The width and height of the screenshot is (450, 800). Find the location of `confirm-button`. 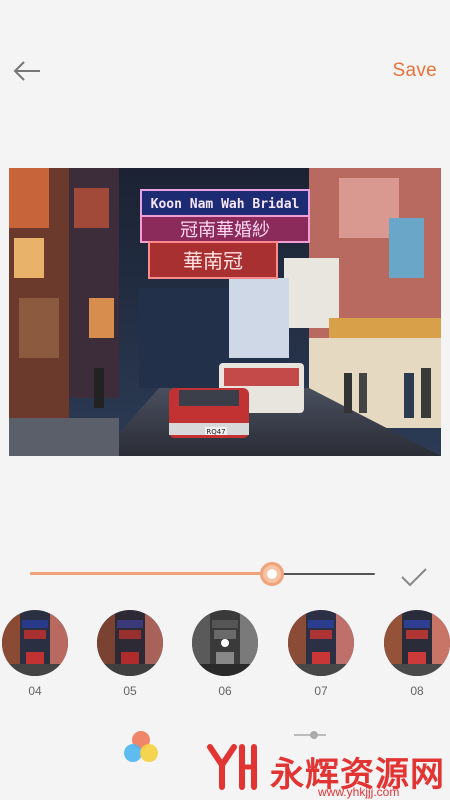

confirm-button is located at coordinates (414, 577).